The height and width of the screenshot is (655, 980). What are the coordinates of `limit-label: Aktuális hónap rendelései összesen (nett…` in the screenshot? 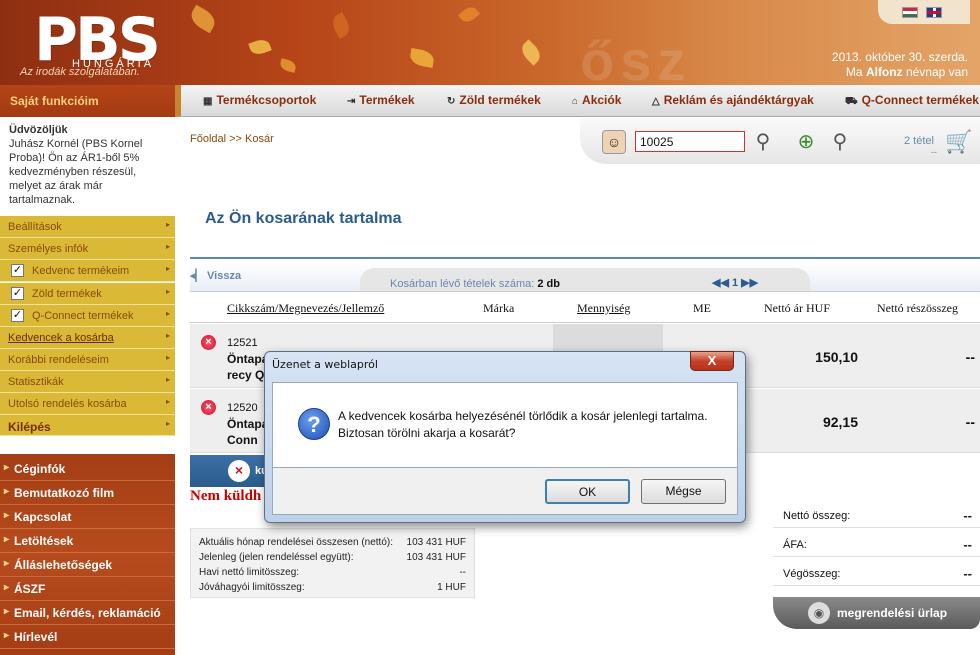 It's located at (296, 542).